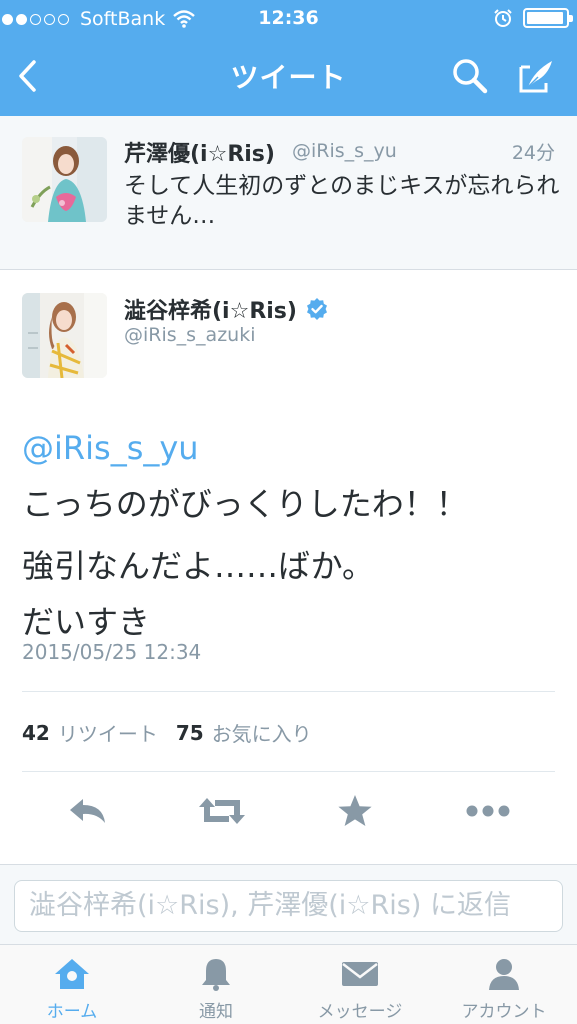 The image size is (577, 1024). I want to click on favorite-count: 75, so click(190, 733).